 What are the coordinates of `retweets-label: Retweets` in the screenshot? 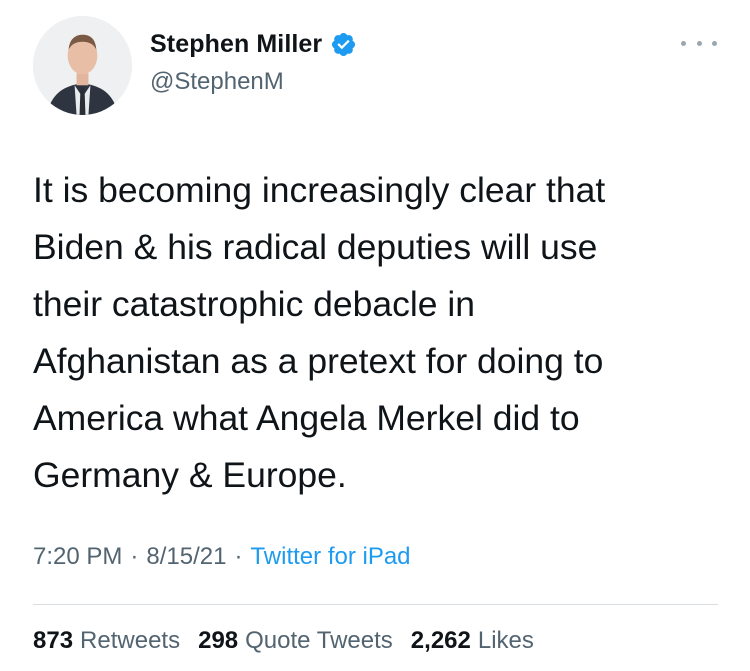 It's located at (130, 640).